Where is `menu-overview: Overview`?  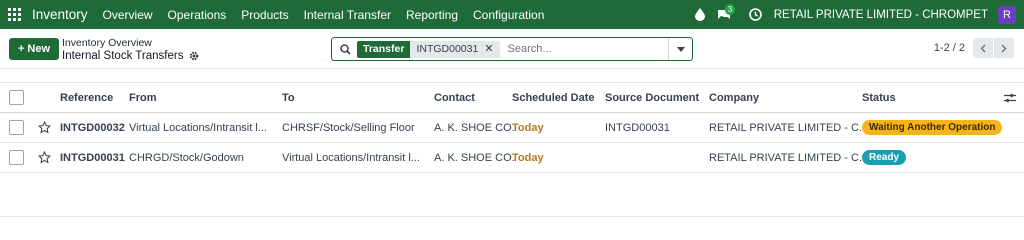 menu-overview: Overview is located at coordinates (128, 15).